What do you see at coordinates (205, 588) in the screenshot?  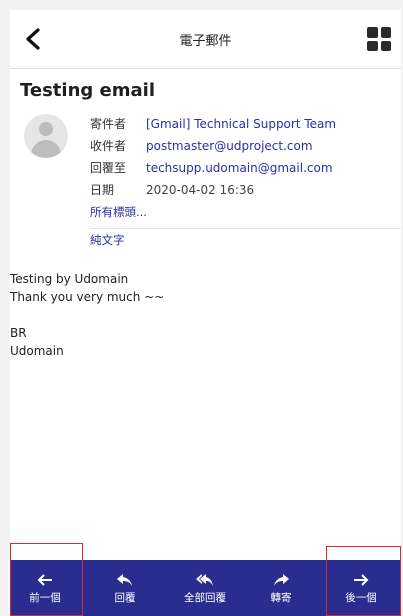 I see `reply-all-button: 全部回覆` at bounding box center [205, 588].